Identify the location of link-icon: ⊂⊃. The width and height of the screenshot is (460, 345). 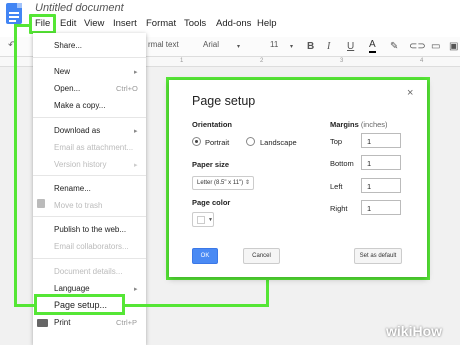
(417, 46).